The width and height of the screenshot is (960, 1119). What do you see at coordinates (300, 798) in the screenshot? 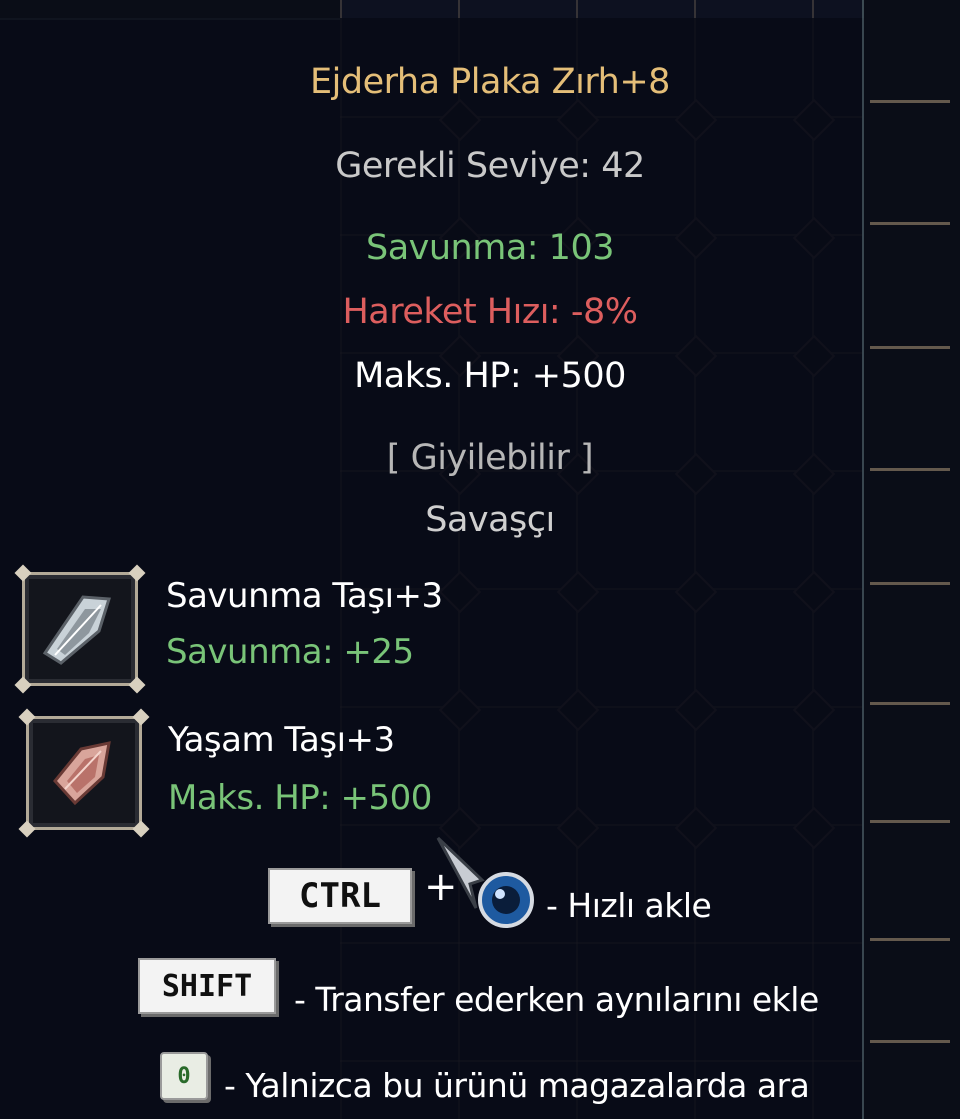
I see `socket-2-stat: Maks. HP: +500` at bounding box center [300, 798].